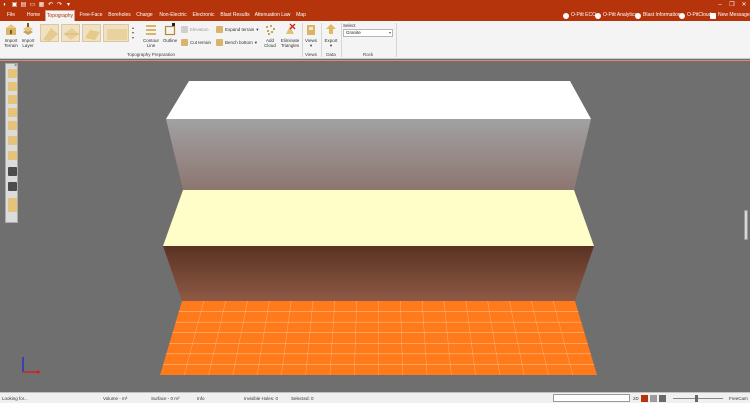 This screenshot has width=750, height=403. I want to click on tab-topography: Topography, so click(60, 15).